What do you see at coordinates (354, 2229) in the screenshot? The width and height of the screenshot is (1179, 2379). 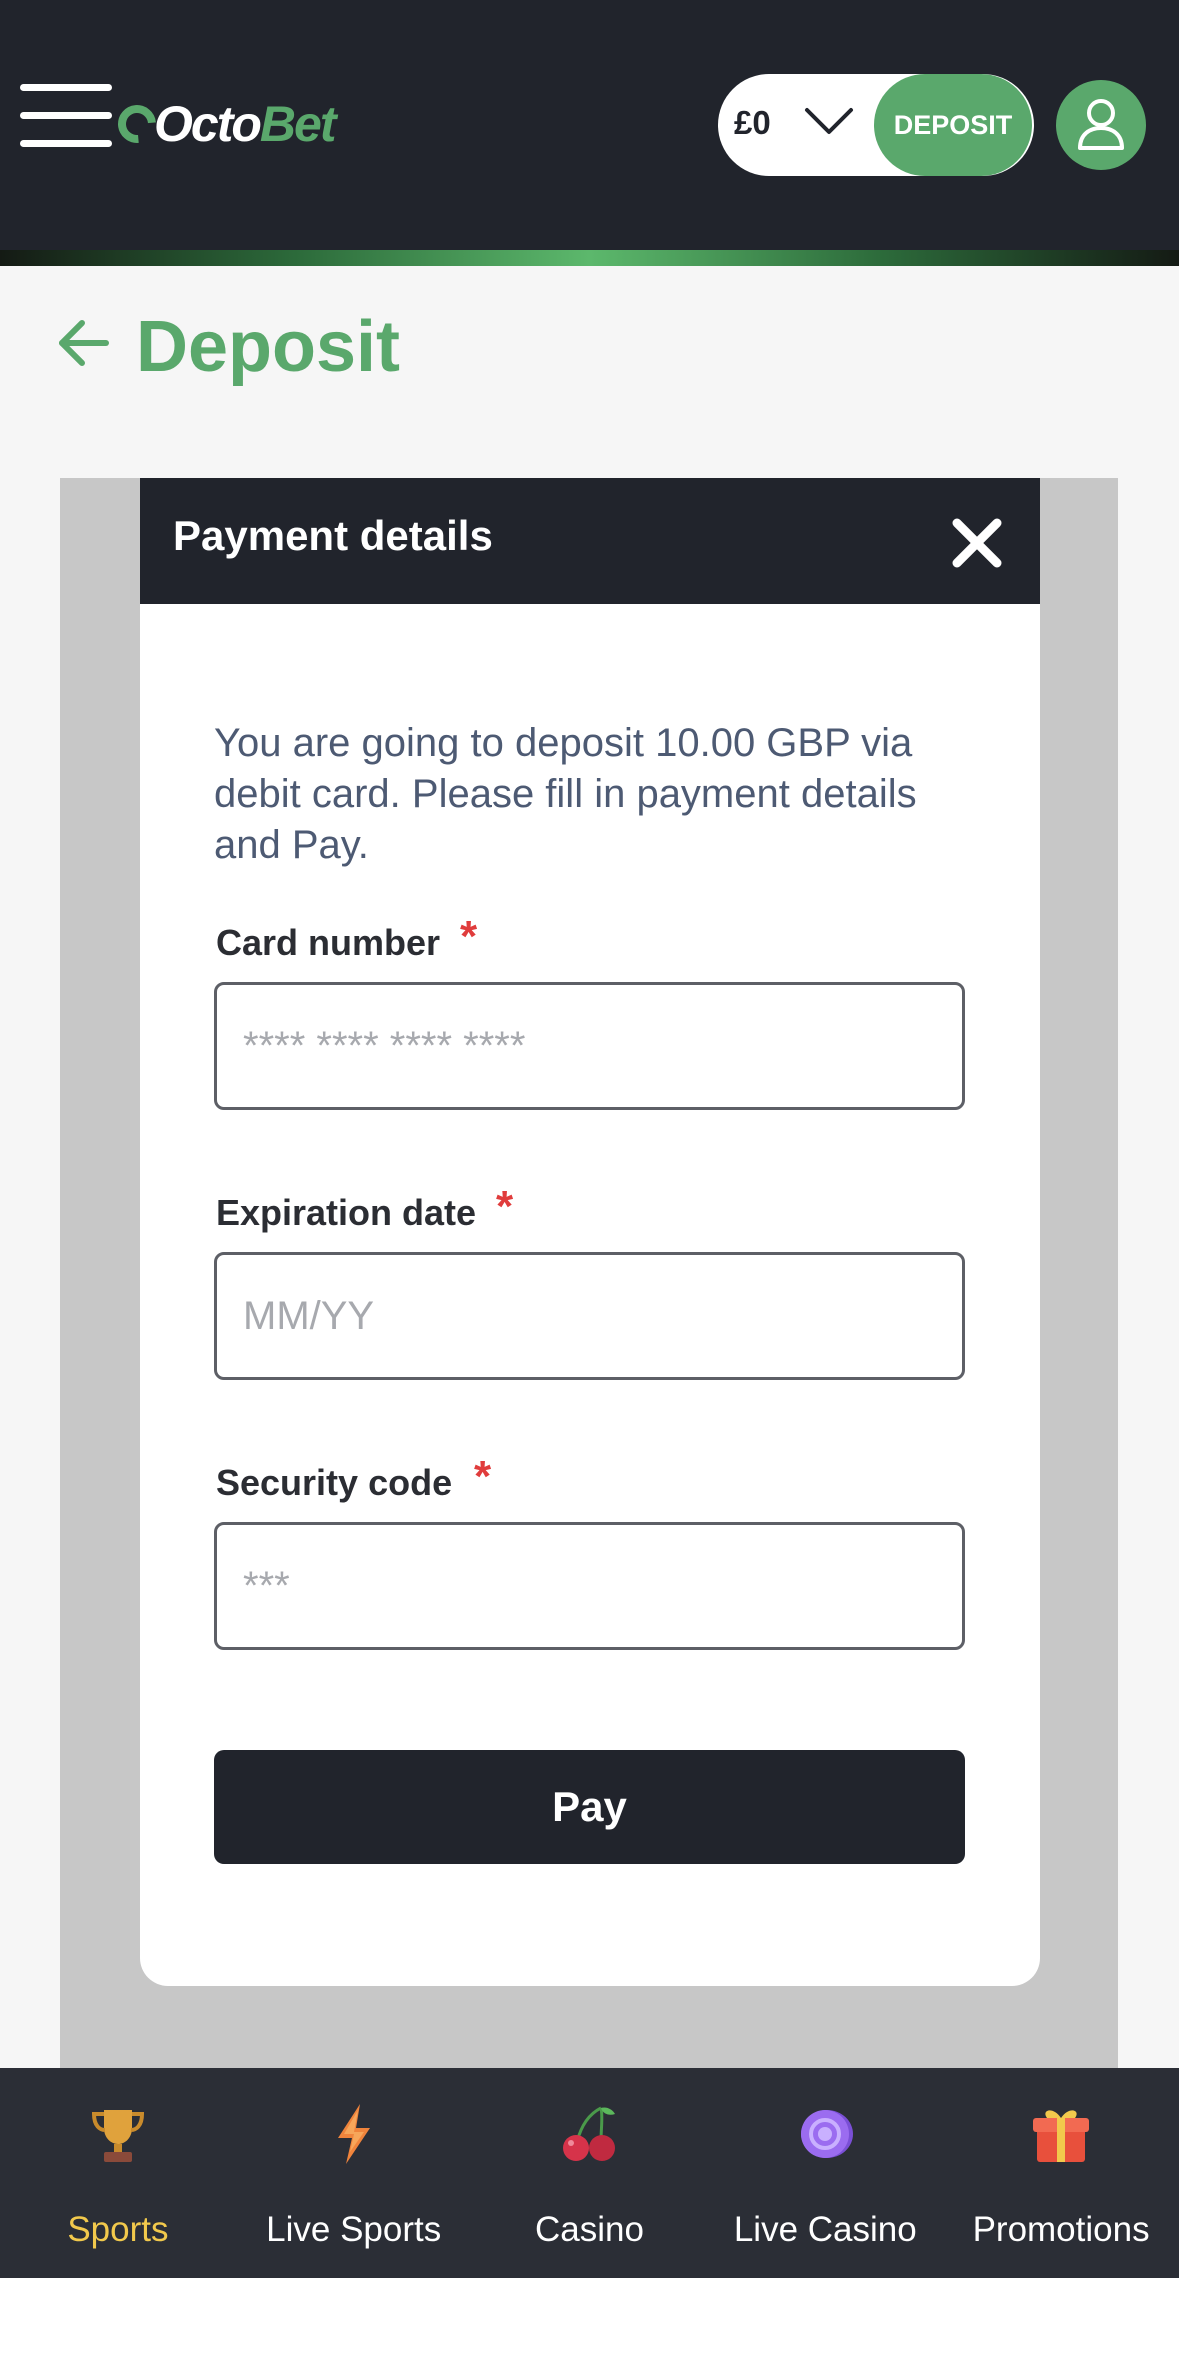 I see `nav-label-live-sports: Live Sports` at bounding box center [354, 2229].